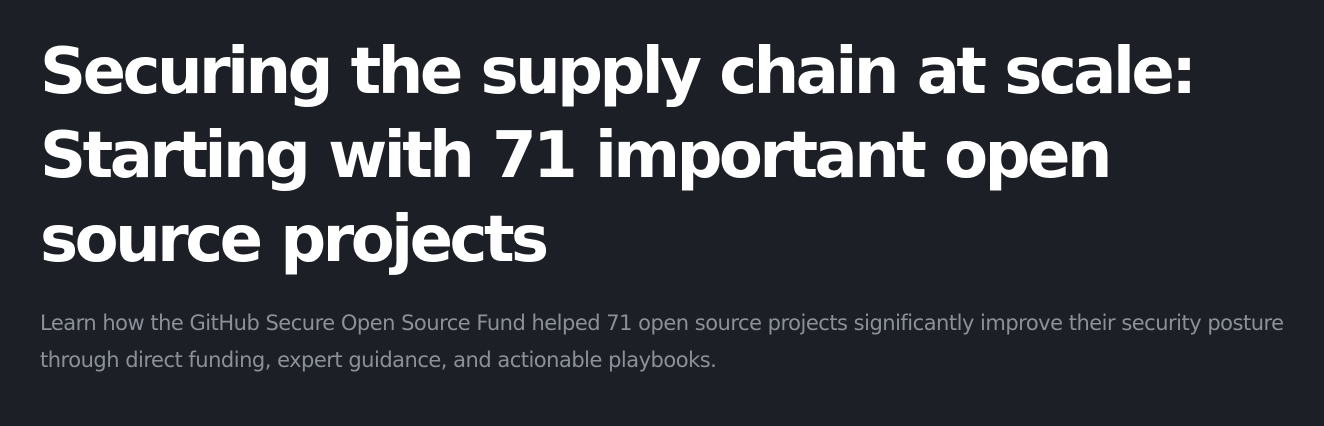  What do you see at coordinates (576, 156) in the screenshot?
I see `article-title-line-2: Starting with 71 important open` at bounding box center [576, 156].